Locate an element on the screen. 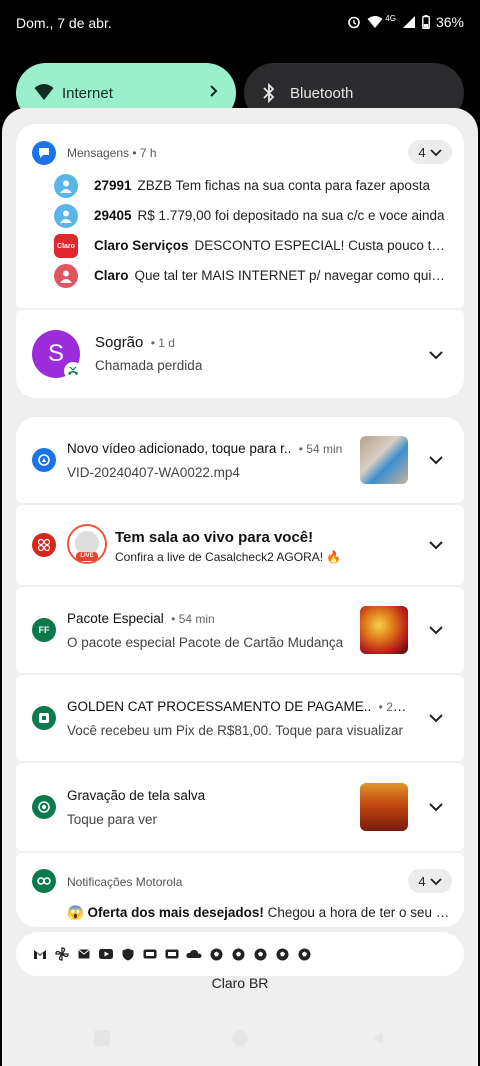  chevron-right-icon is located at coordinates (213, 93).